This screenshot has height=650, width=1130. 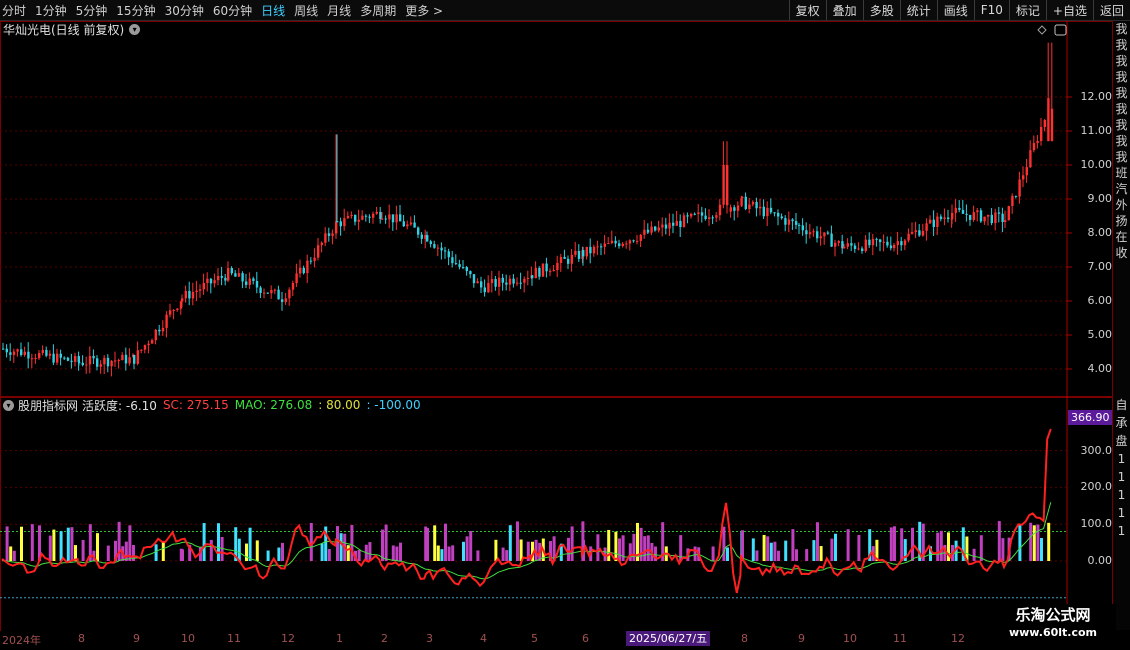 What do you see at coordinates (585, 638) in the screenshot?
I see `date-tick-label: 6` at bounding box center [585, 638].